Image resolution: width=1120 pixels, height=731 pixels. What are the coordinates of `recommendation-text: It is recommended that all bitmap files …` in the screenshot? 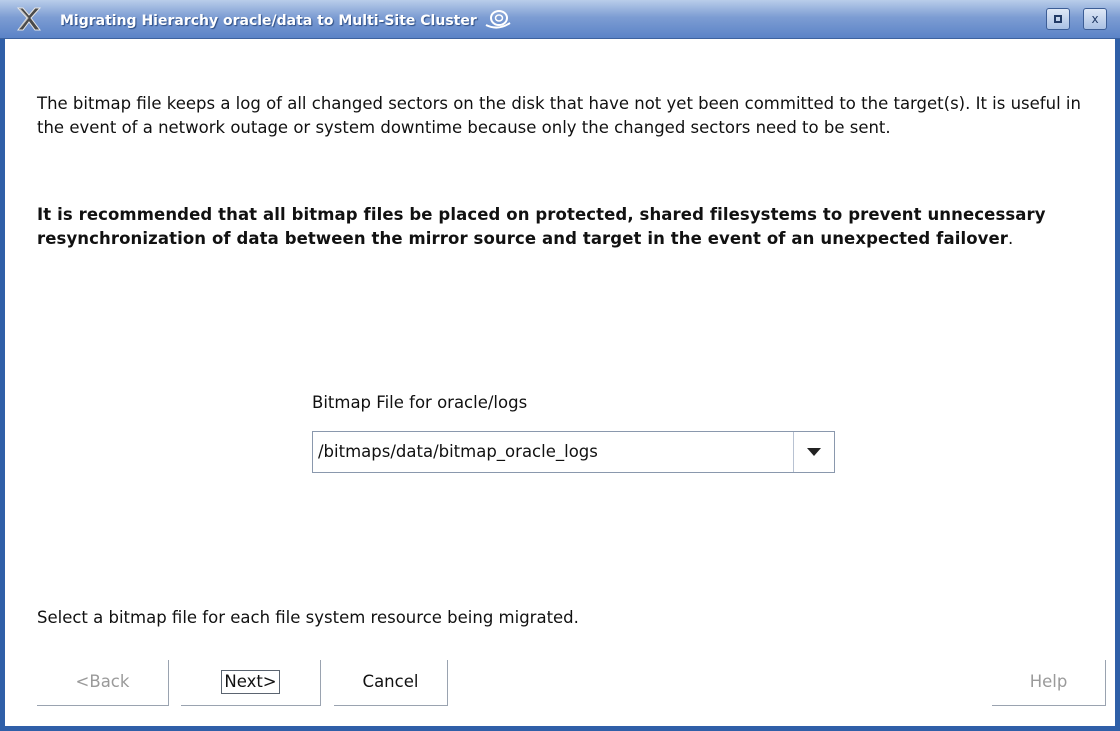 It's located at (567, 227).